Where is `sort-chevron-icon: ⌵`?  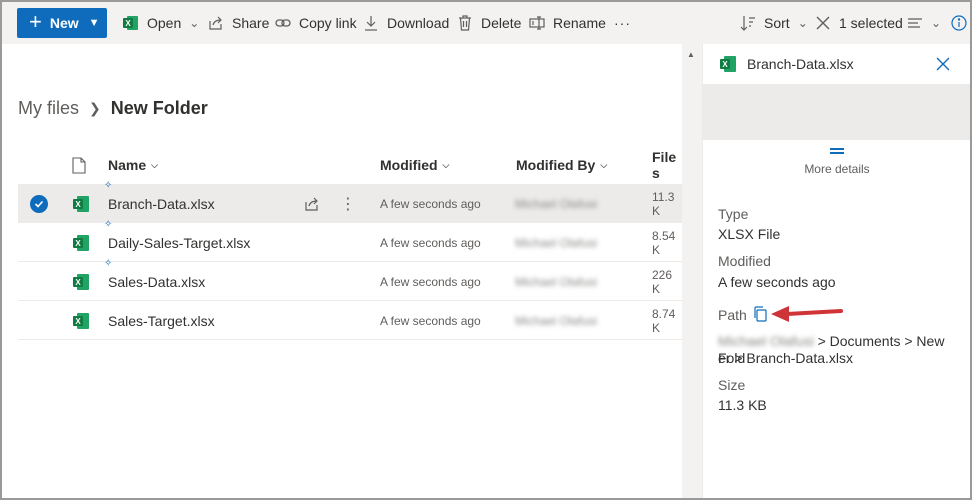
sort-chevron-icon: ⌵ is located at coordinates (446, 164).